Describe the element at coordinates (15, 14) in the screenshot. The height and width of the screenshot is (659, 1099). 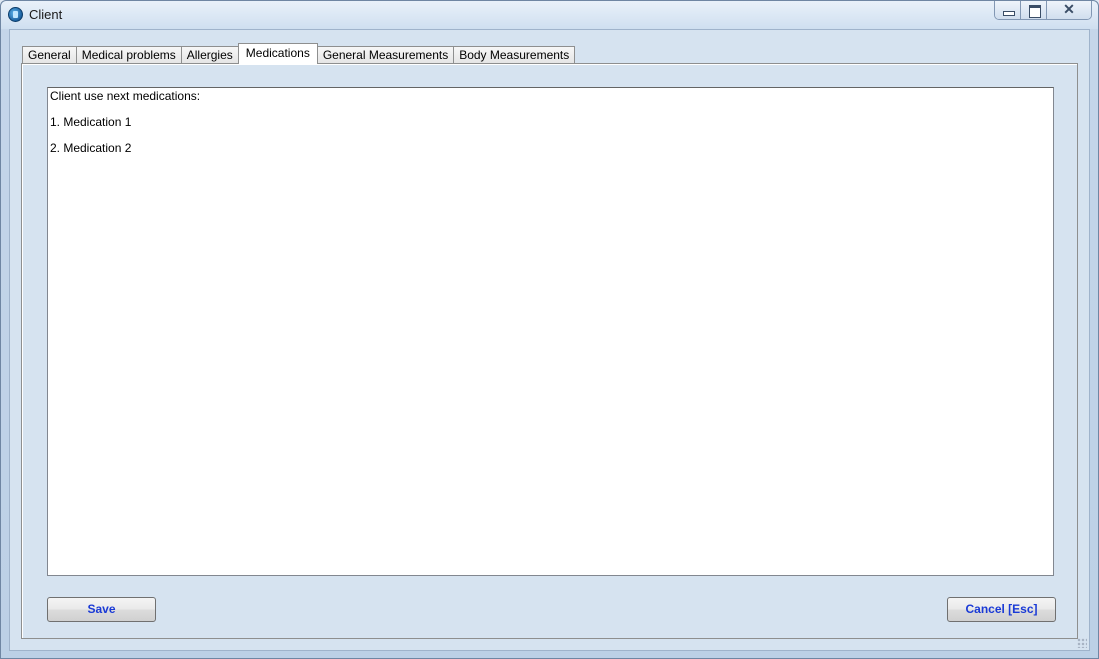
I see `app-icon` at that location.